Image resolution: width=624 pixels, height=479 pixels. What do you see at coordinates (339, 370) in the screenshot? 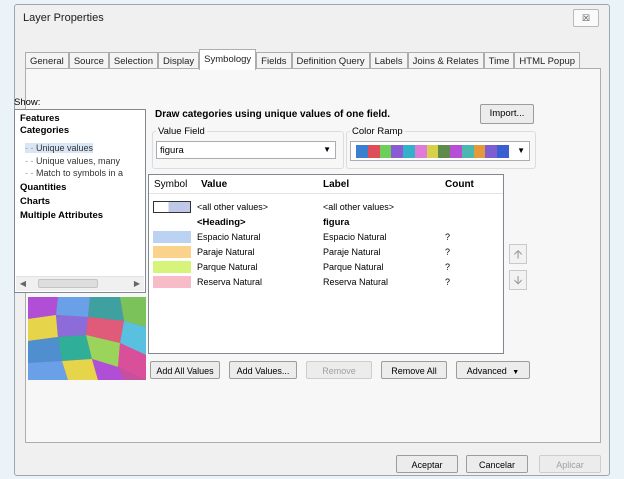
I see `remove-button: Remove` at bounding box center [339, 370].